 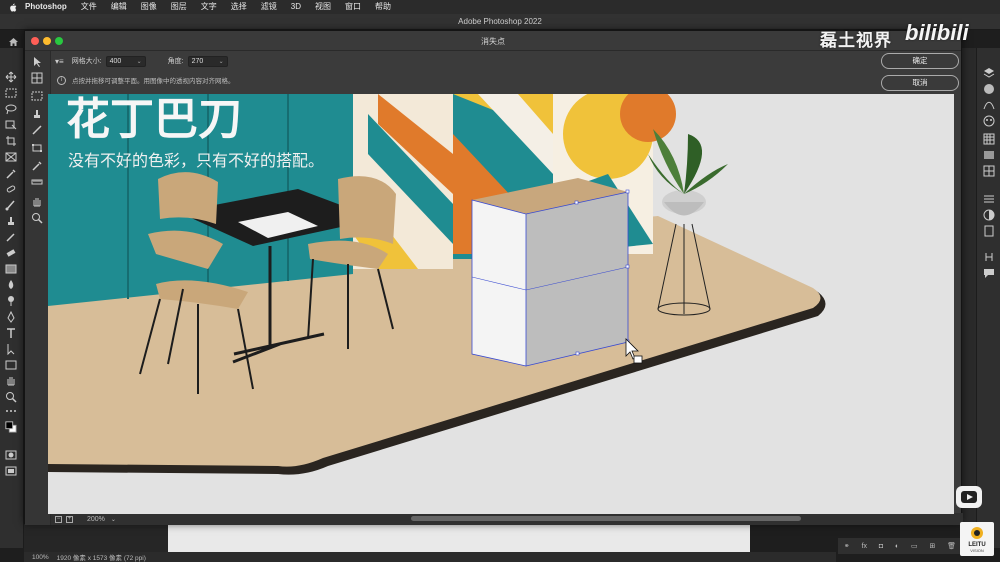 I want to click on zoom-dialog-tool-icon, so click(x=37, y=217).